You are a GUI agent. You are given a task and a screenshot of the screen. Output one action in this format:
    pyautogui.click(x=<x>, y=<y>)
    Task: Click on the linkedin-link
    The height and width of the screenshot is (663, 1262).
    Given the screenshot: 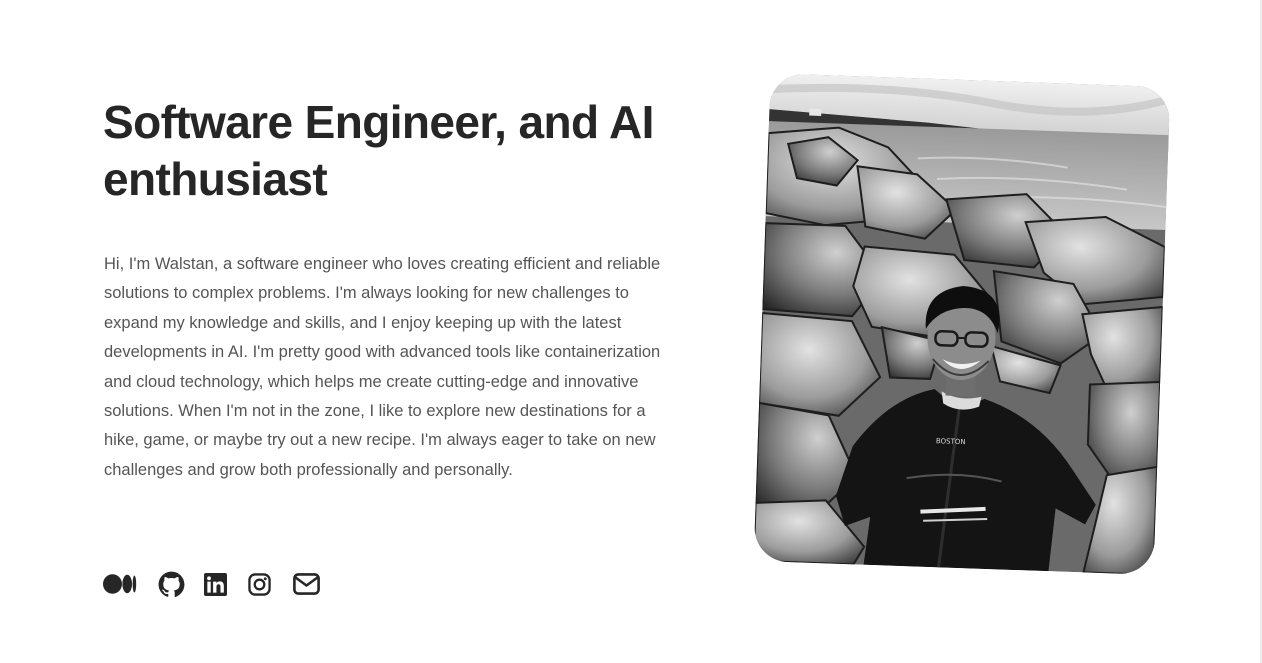 What is the action you would take?
    pyautogui.click(x=215, y=584)
    